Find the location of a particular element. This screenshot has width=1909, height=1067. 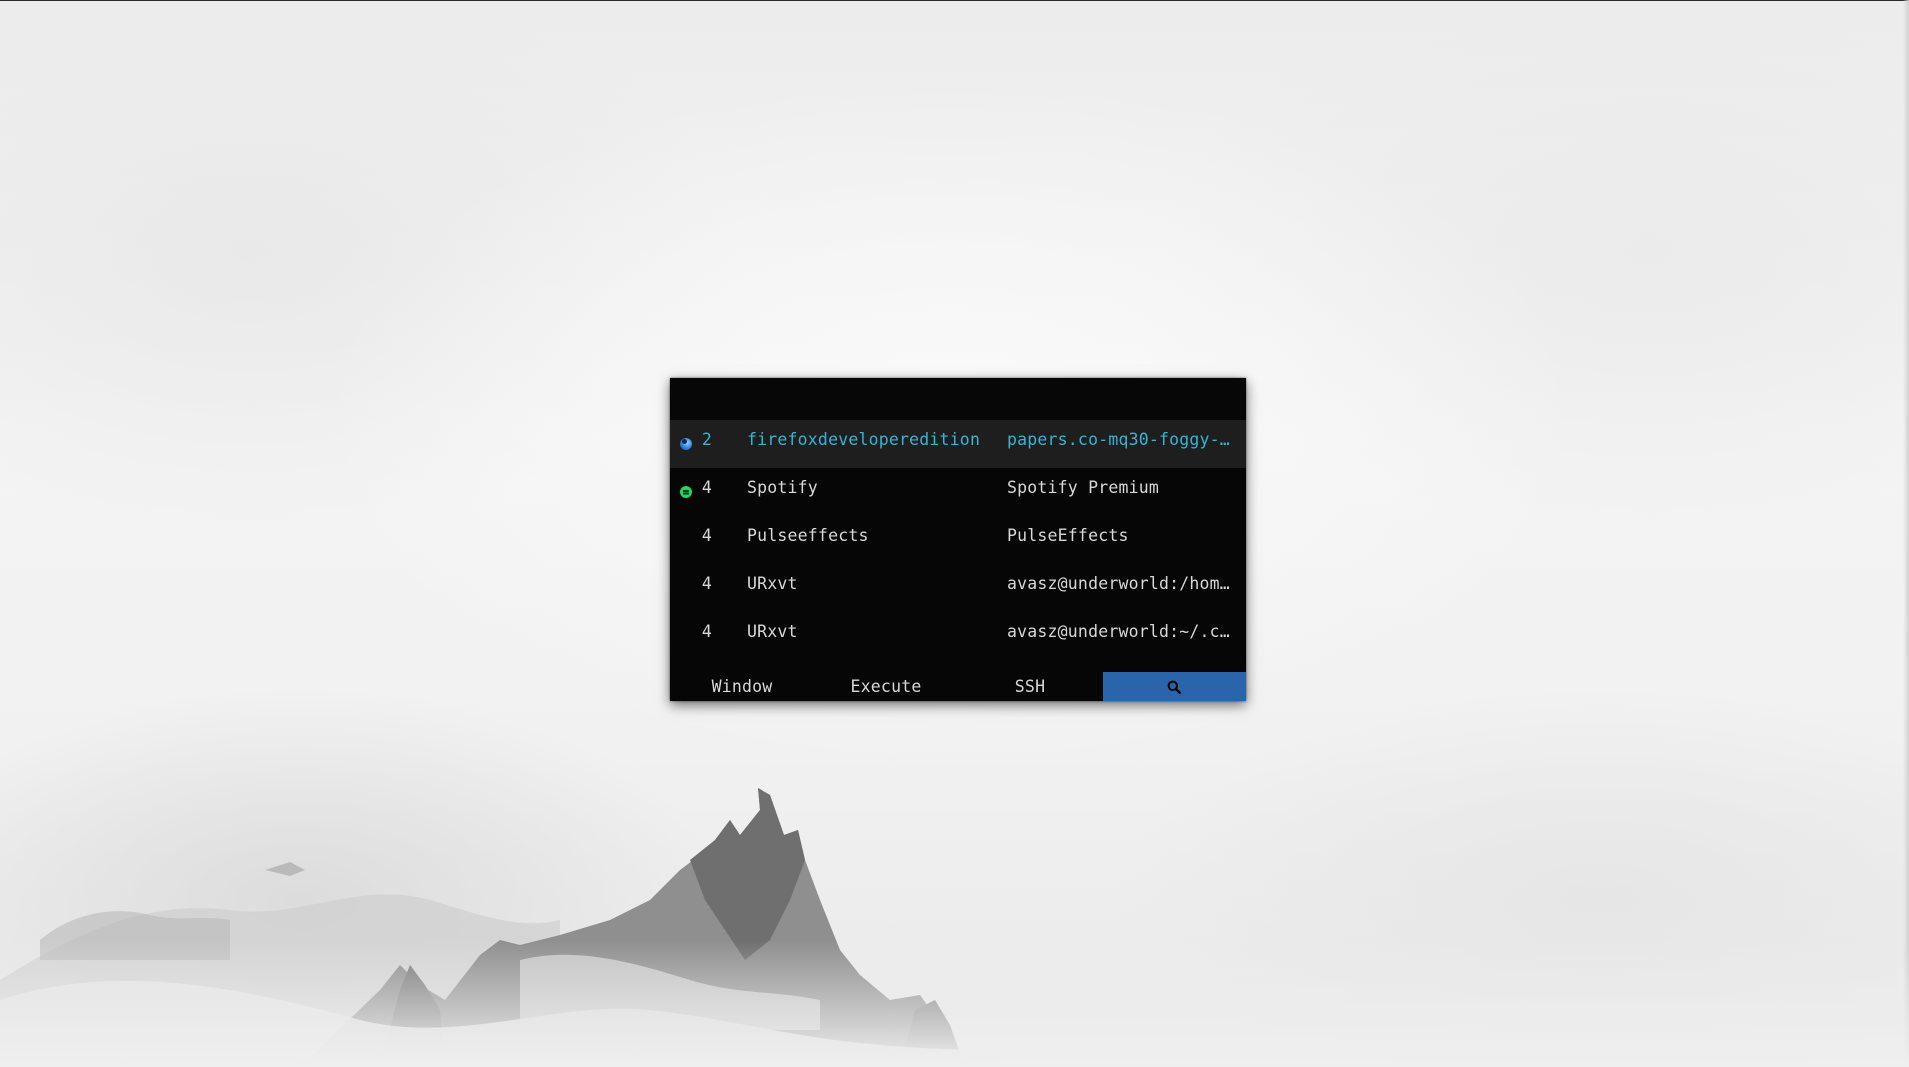

mode-execute-button: Execute is located at coordinates (886, 686).